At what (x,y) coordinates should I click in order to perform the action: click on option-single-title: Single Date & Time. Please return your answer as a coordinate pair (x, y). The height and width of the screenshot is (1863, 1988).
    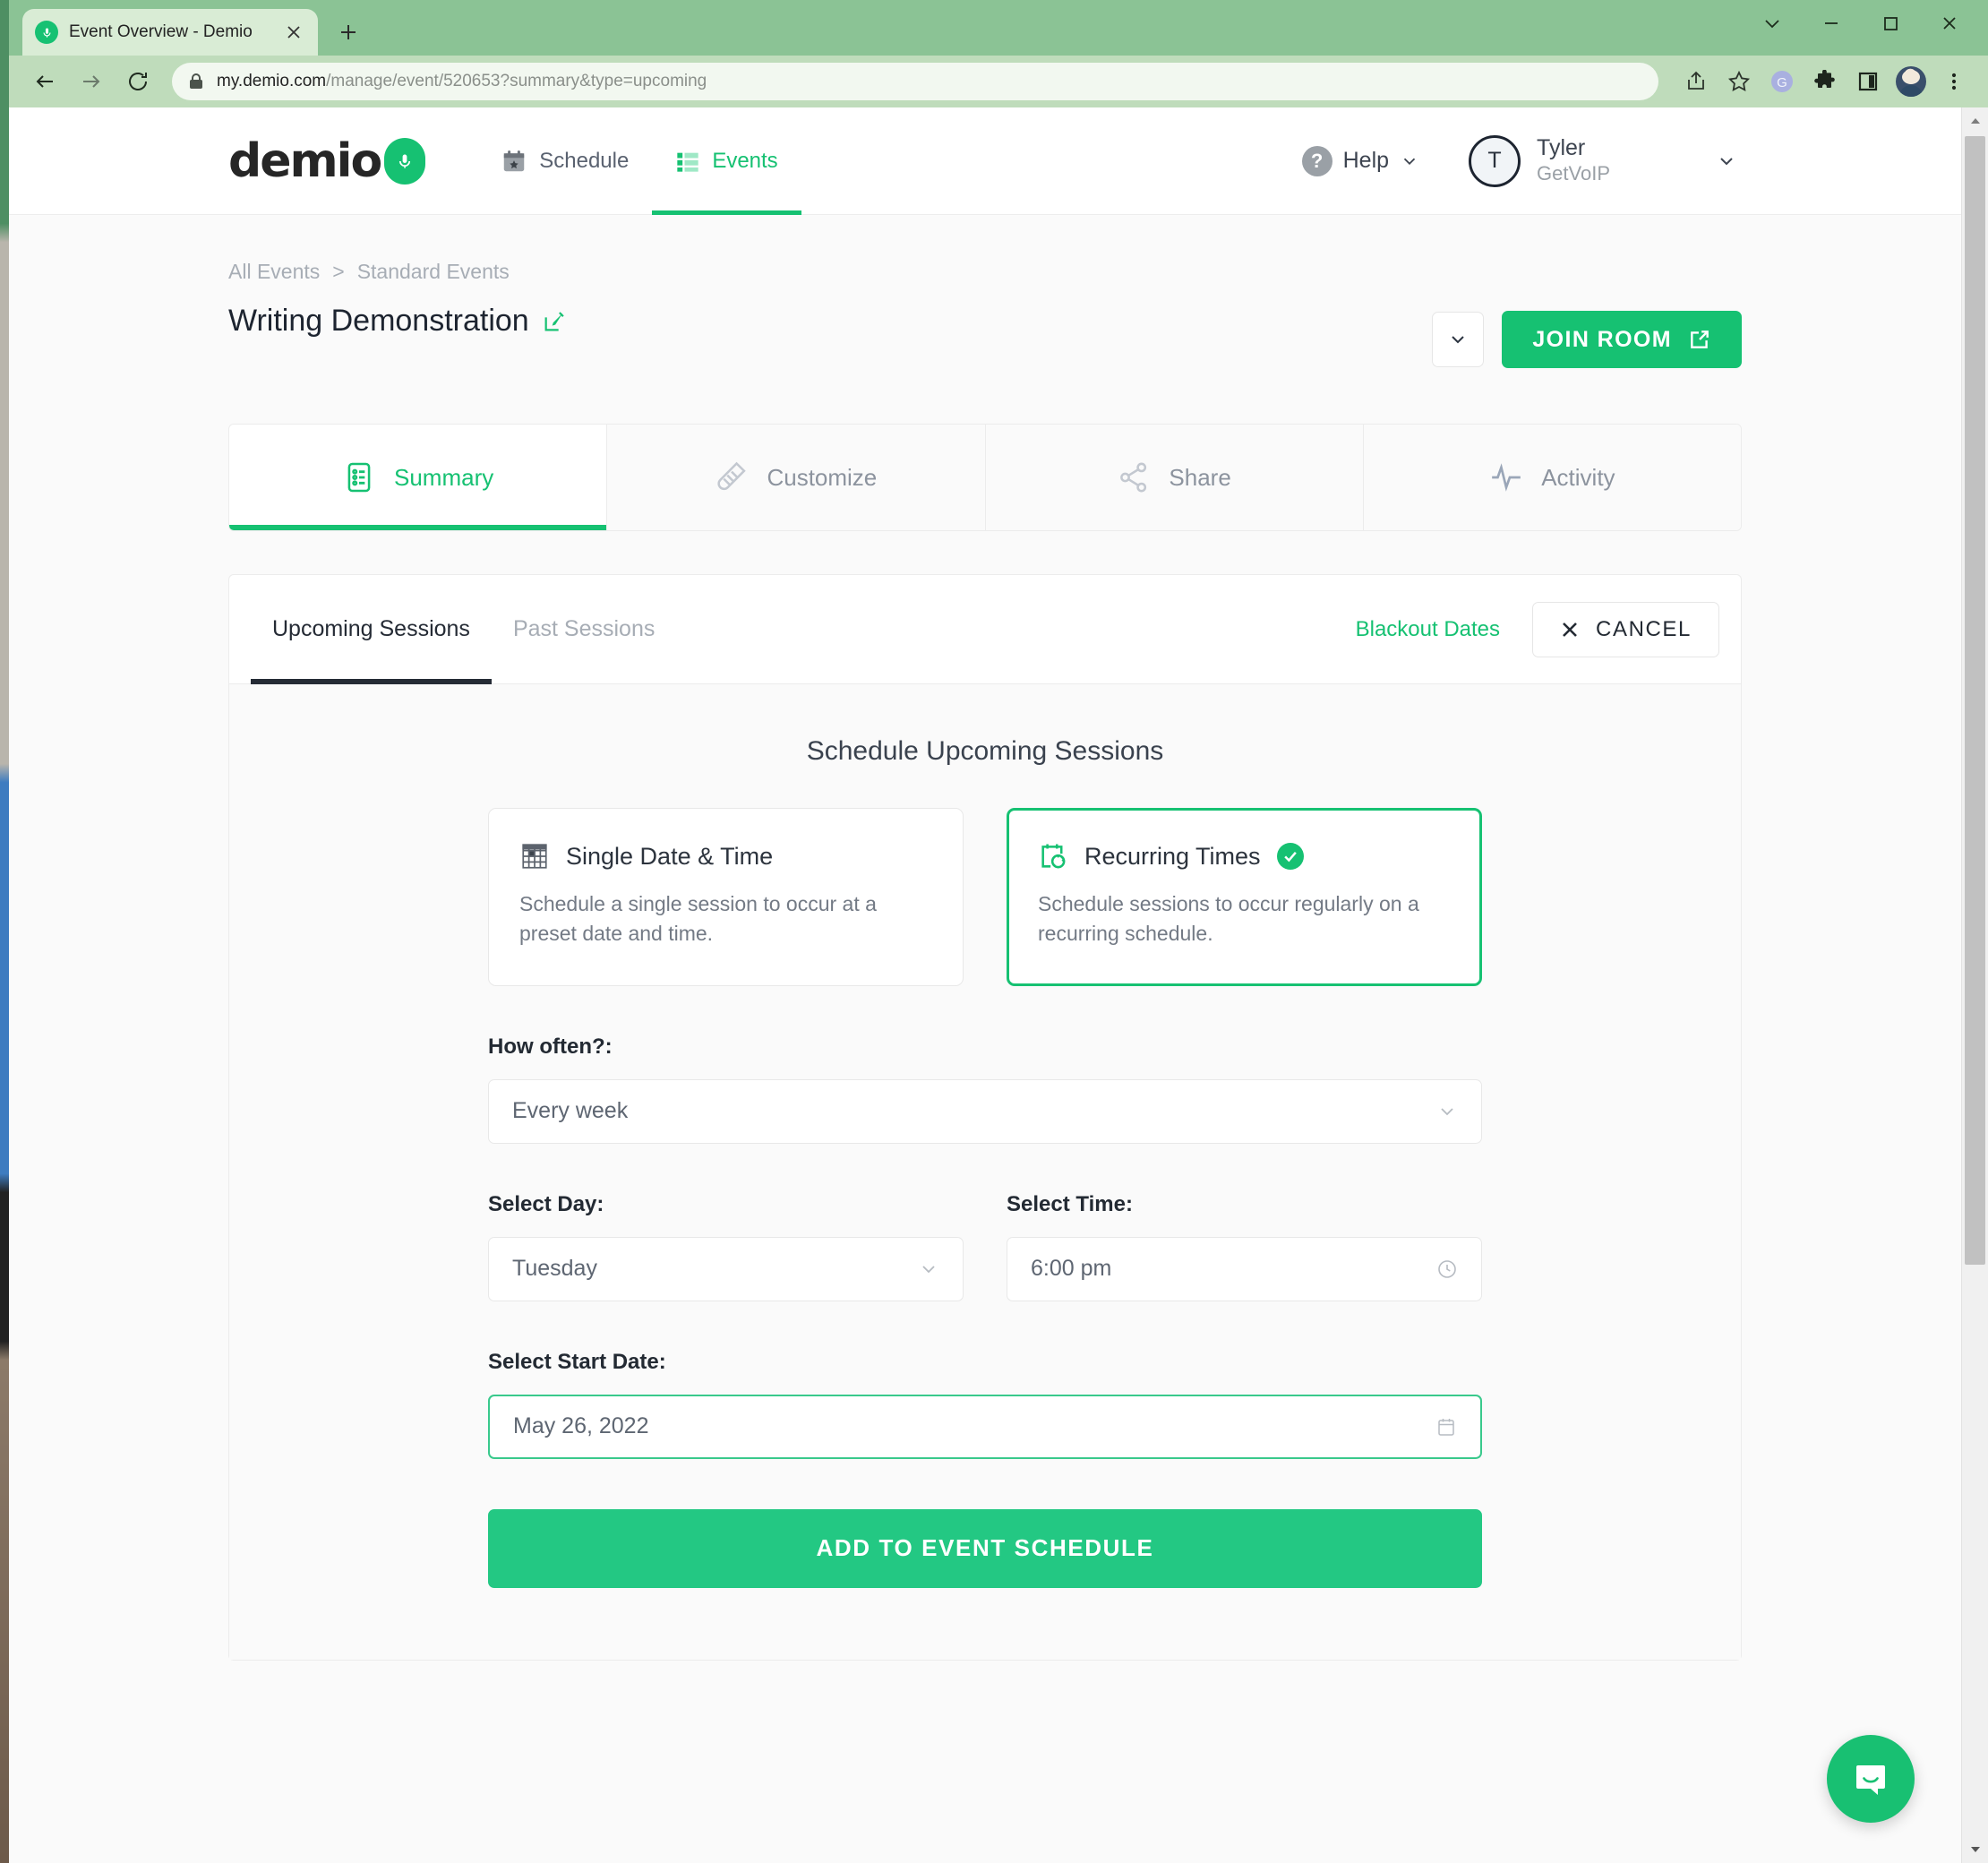
    Looking at the image, I should click on (670, 856).